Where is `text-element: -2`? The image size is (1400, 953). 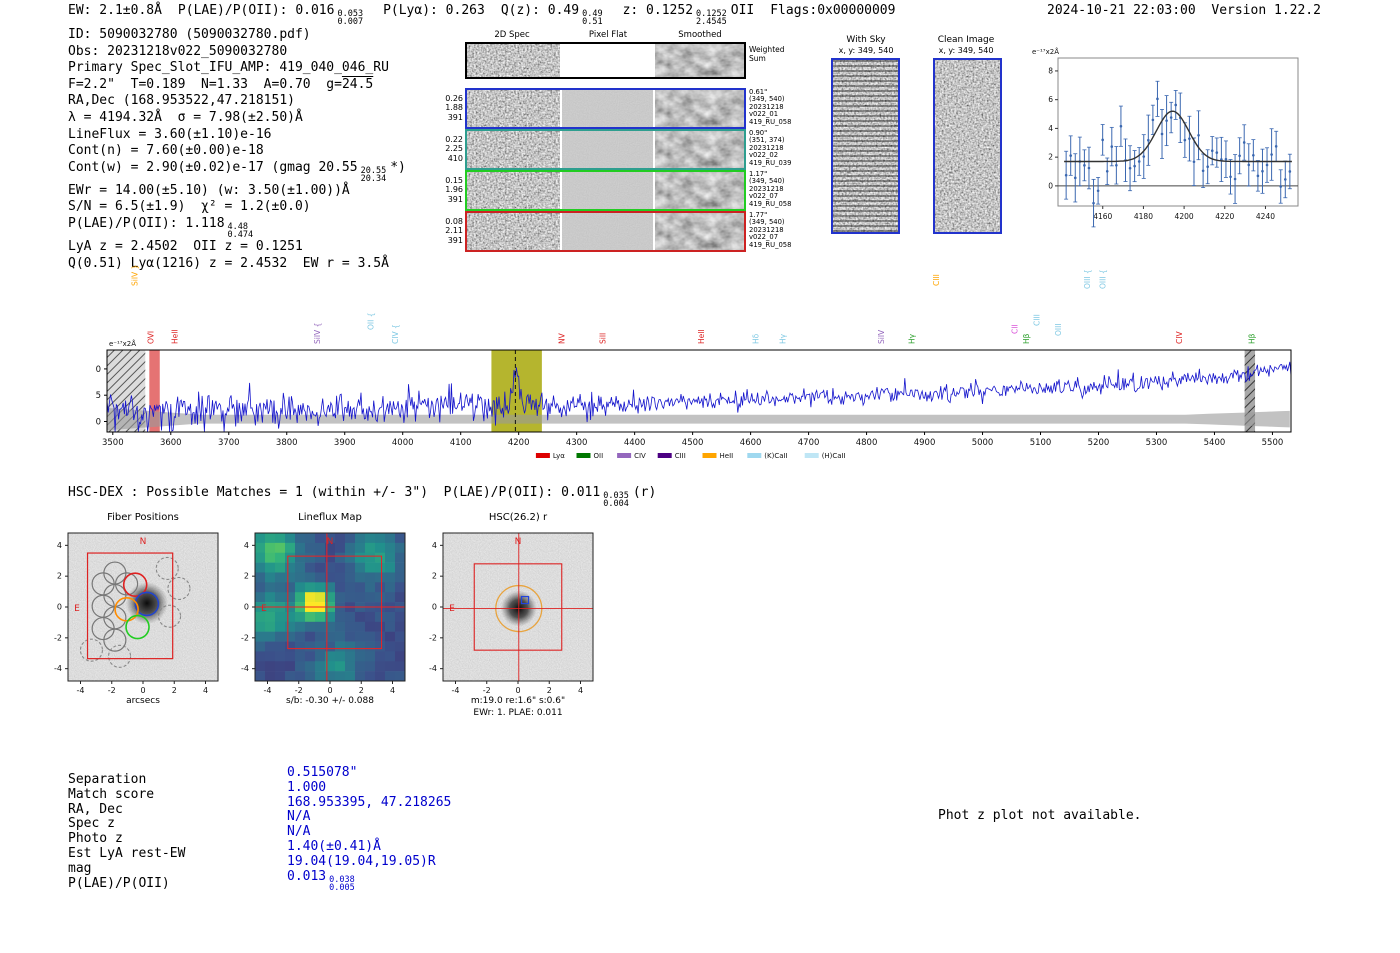
text-element: -2 is located at coordinates (245, 637).